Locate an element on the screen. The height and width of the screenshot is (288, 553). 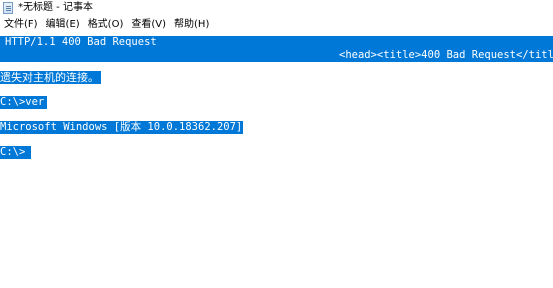
editor-line-windows-version: Microsoft Windows [版本 10.0.18362.207] is located at coordinates (122, 127).